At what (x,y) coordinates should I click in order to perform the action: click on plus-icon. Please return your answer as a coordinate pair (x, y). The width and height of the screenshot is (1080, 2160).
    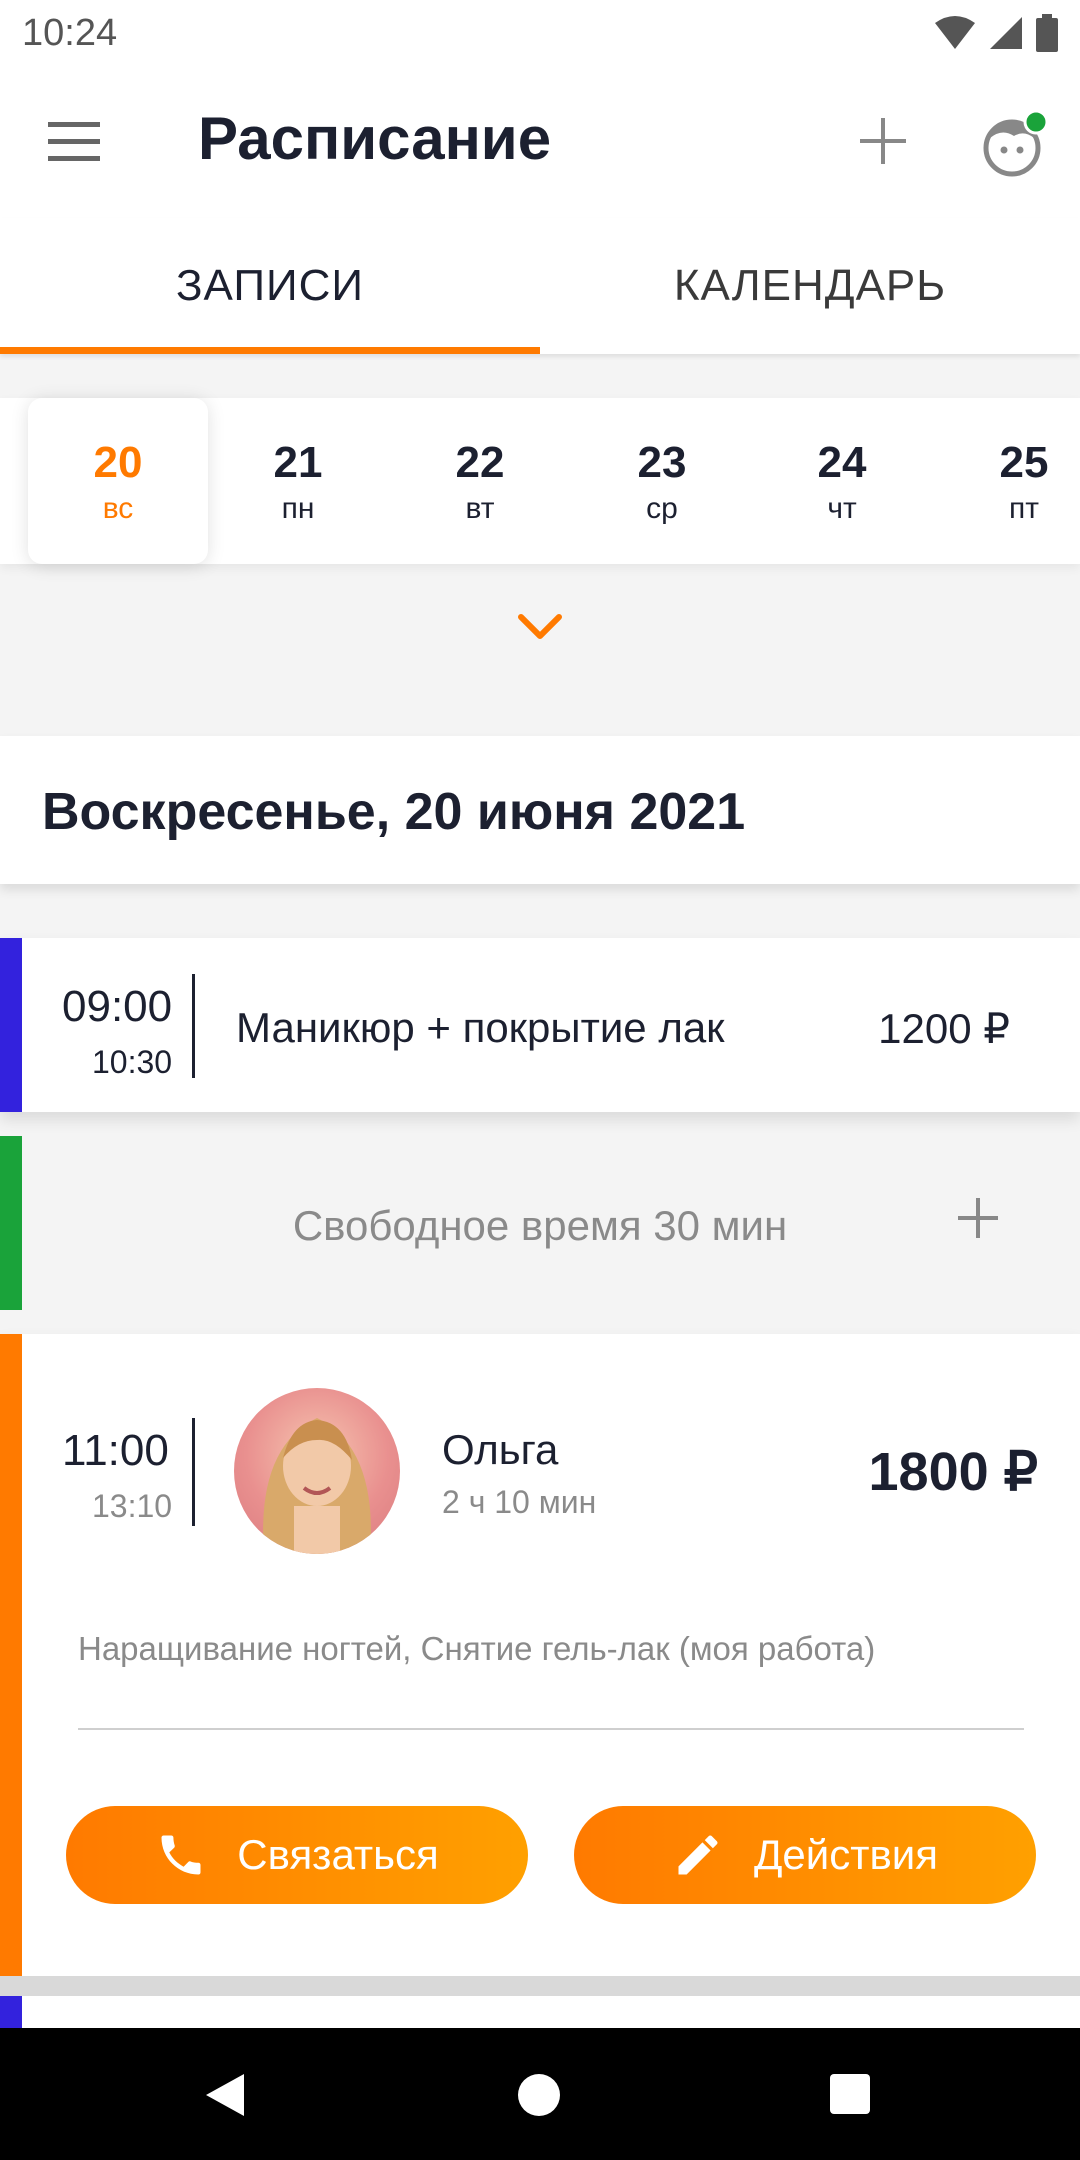
    Looking at the image, I should click on (883, 141).